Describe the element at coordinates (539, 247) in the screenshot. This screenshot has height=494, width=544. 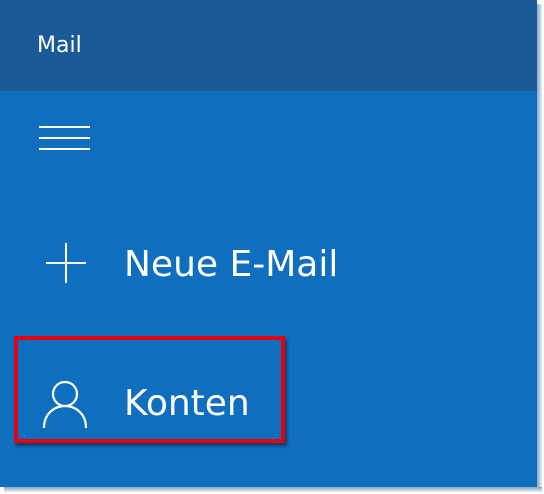
I see `window-shadow-right` at that location.